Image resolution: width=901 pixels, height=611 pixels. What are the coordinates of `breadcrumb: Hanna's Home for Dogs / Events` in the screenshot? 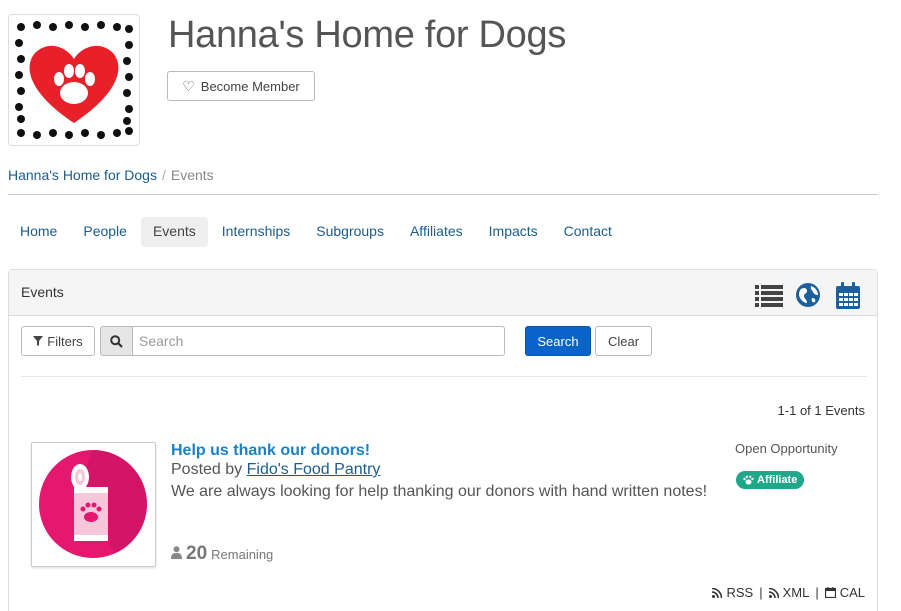 It's located at (111, 175).